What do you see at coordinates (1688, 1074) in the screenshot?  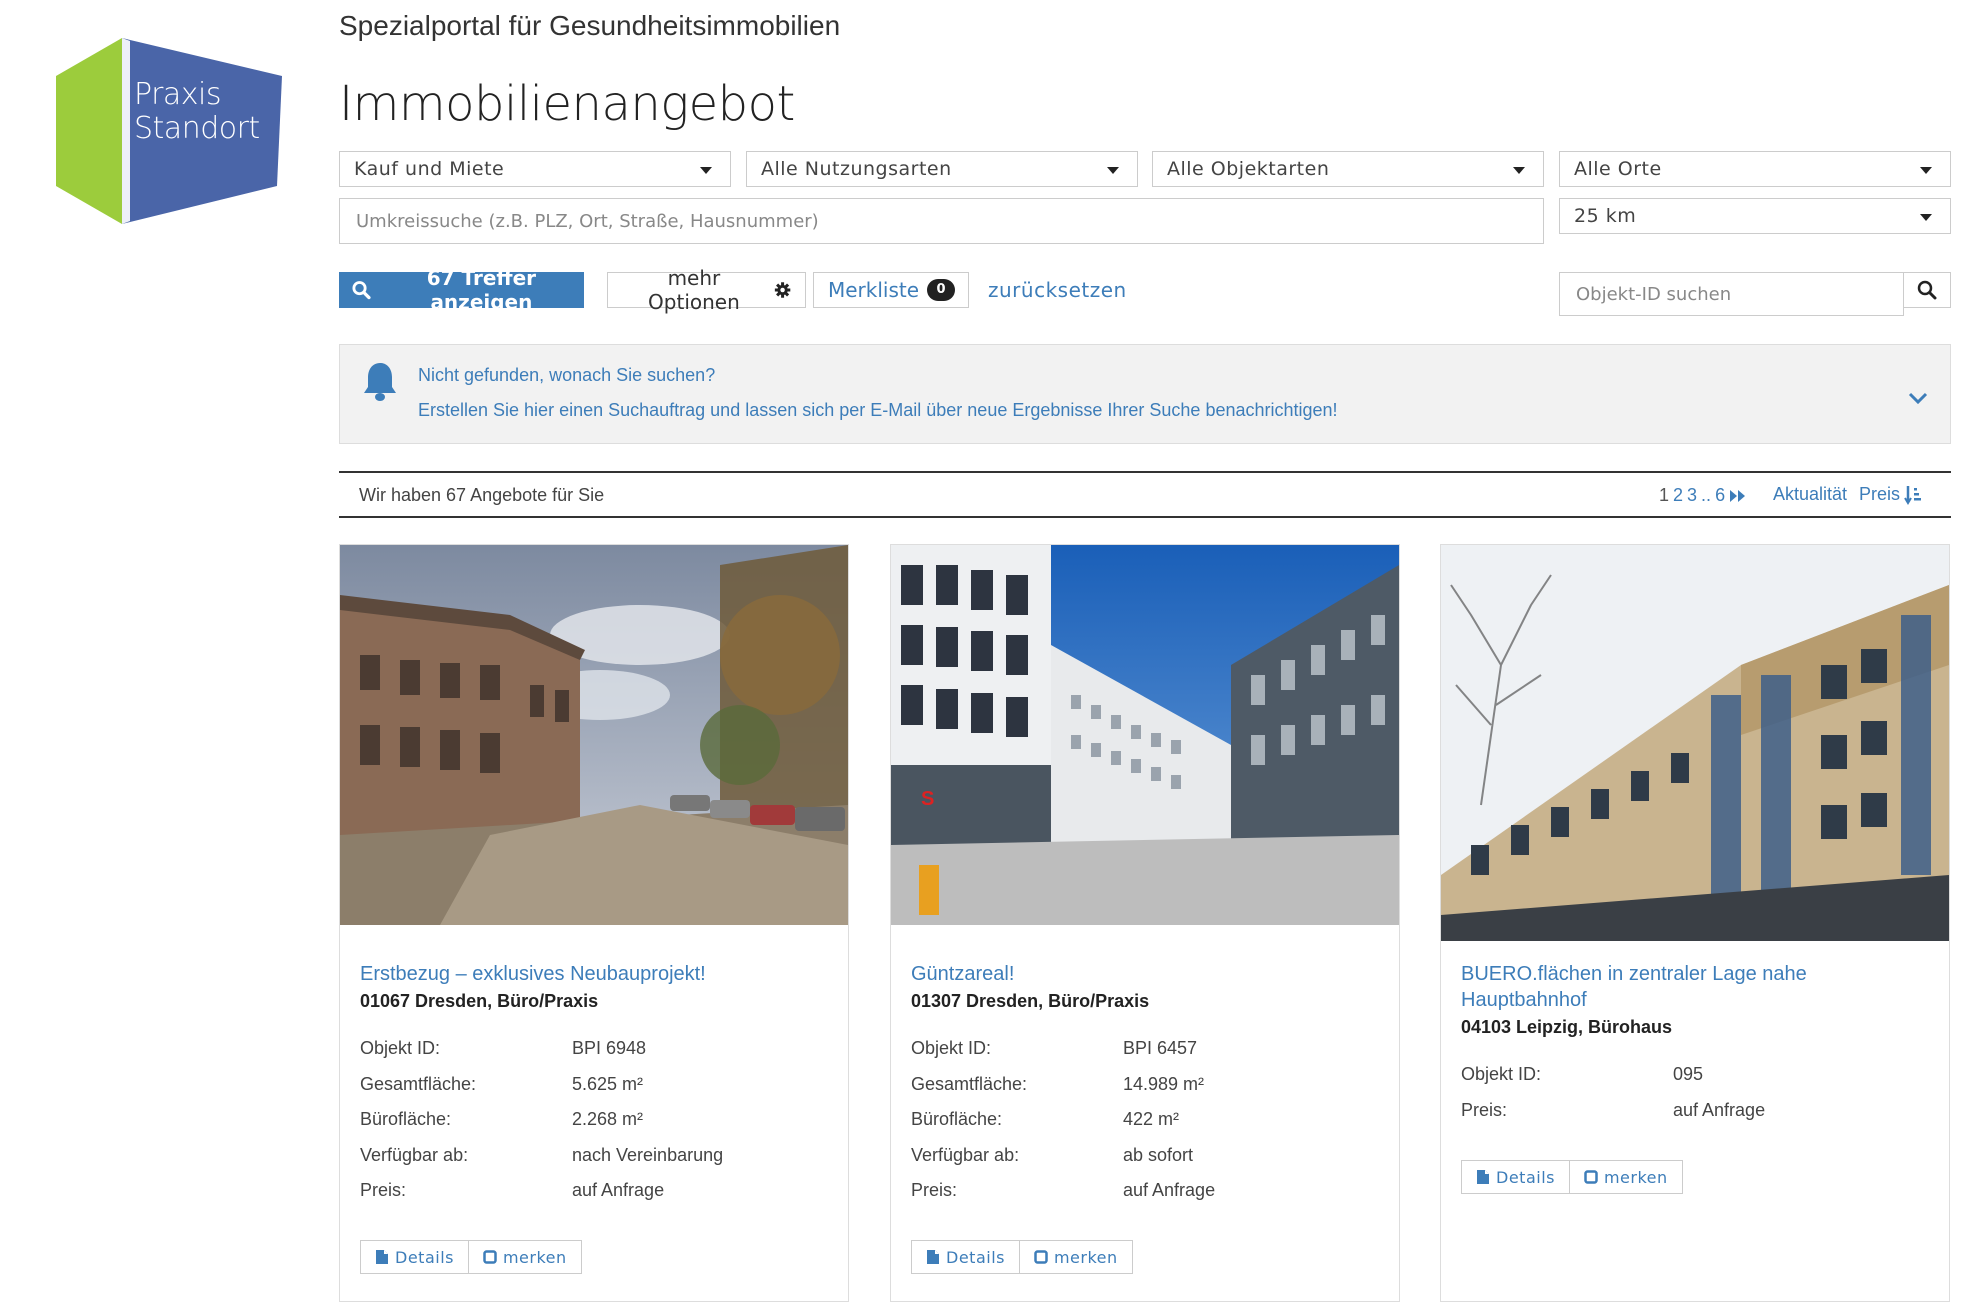 I see `fact-value: 095` at bounding box center [1688, 1074].